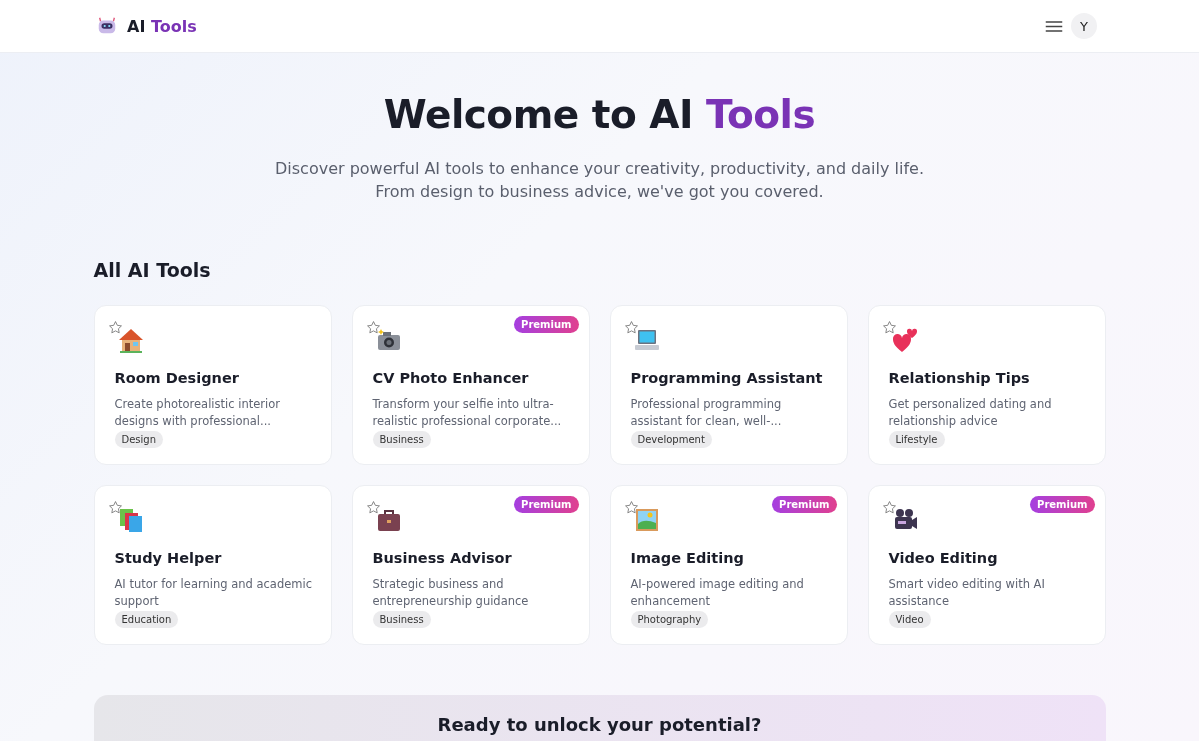  I want to click on tool-title: Study Helper, so click(168, 558).